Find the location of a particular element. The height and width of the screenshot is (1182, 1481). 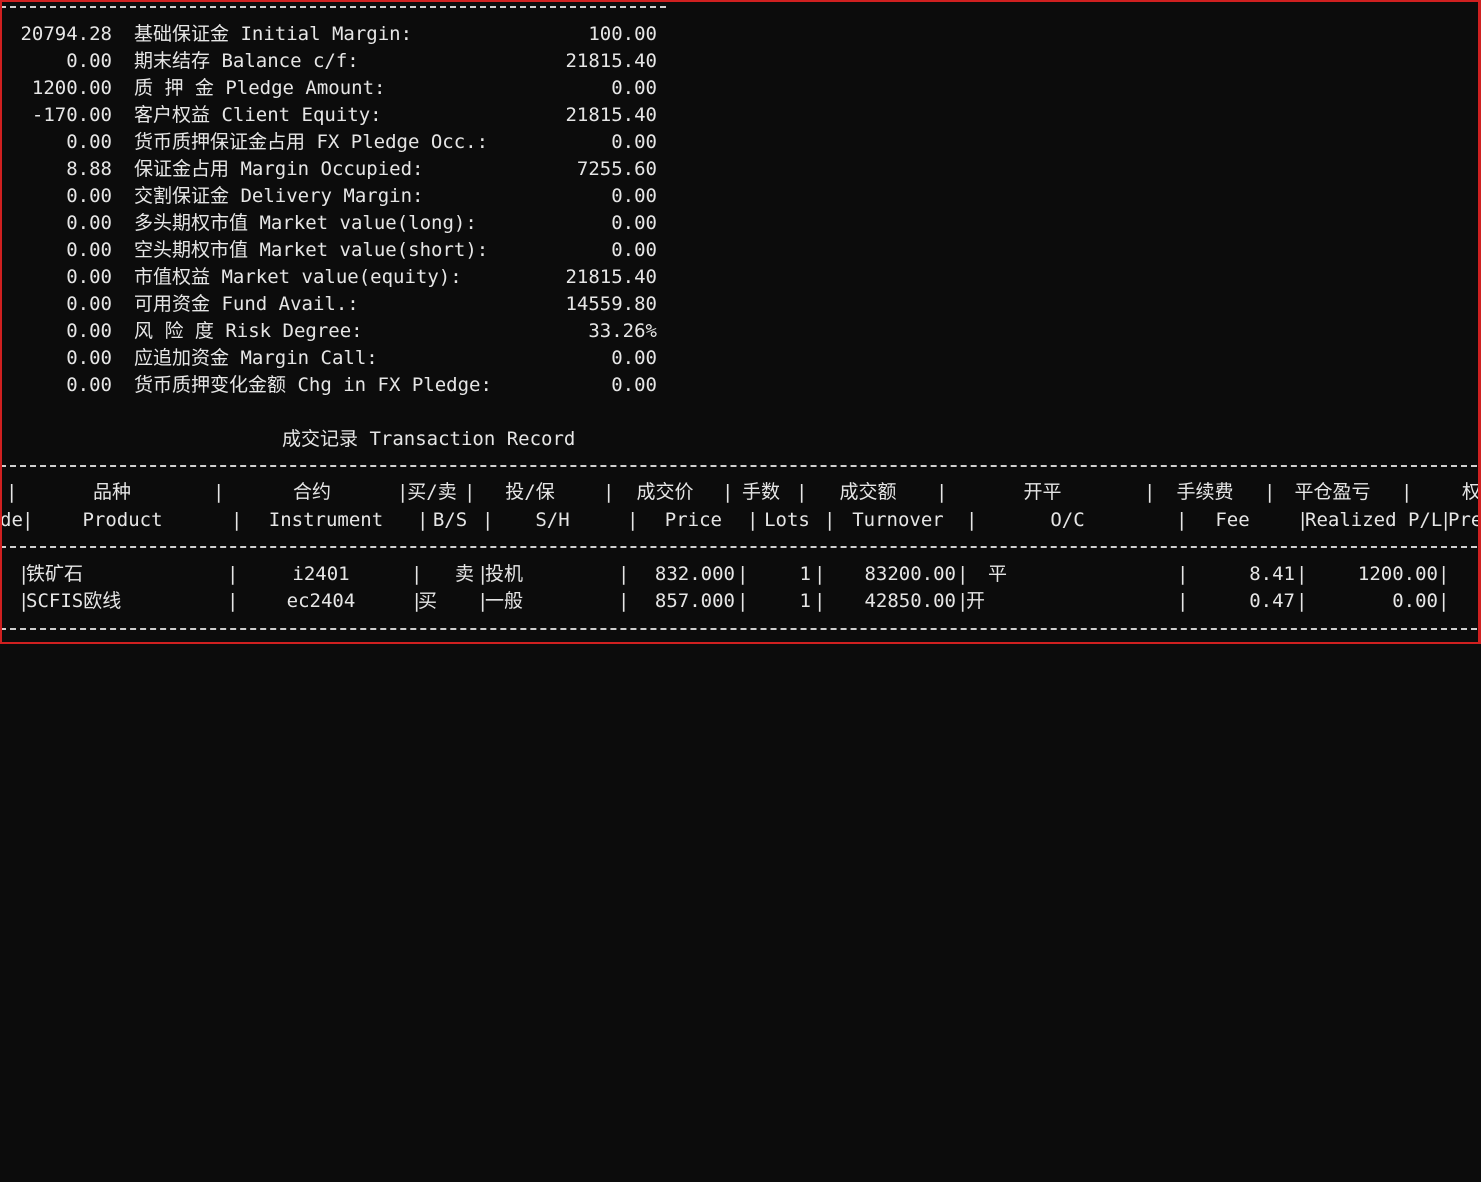

summary-label: 市值权益 Market value(equity): is located at coordinates (298, 277).